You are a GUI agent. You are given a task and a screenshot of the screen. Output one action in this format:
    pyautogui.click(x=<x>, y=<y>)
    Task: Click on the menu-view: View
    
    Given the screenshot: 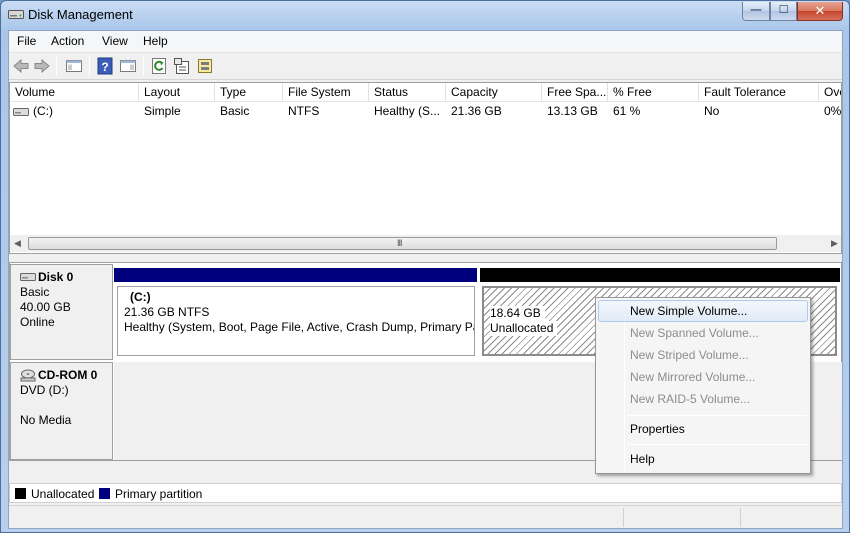 What is the action you would take?
    pyautogui.click(x=115, y=41)
    